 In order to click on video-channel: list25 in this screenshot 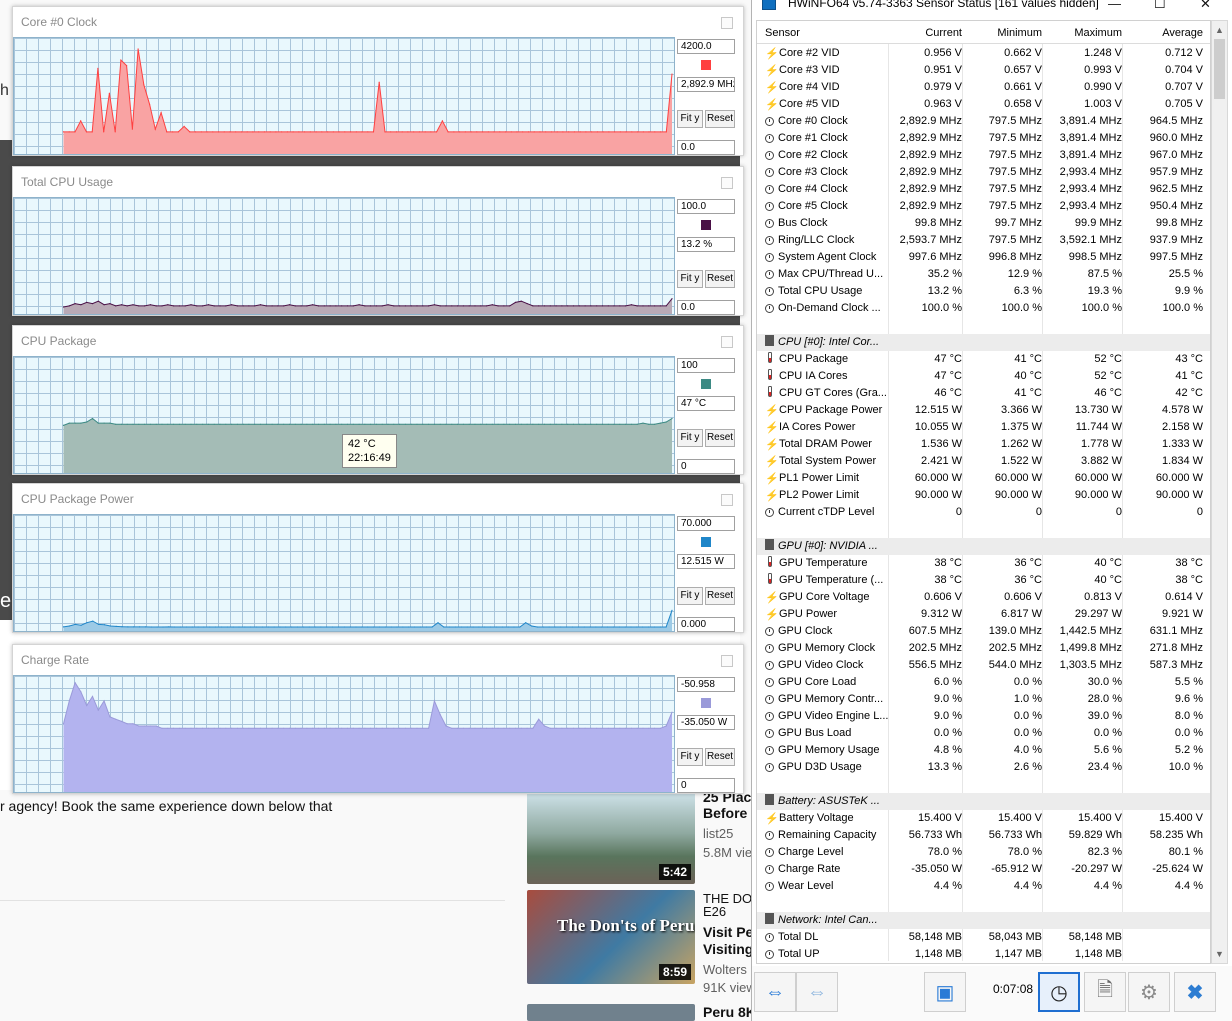, I will do `click(718, 833)`.